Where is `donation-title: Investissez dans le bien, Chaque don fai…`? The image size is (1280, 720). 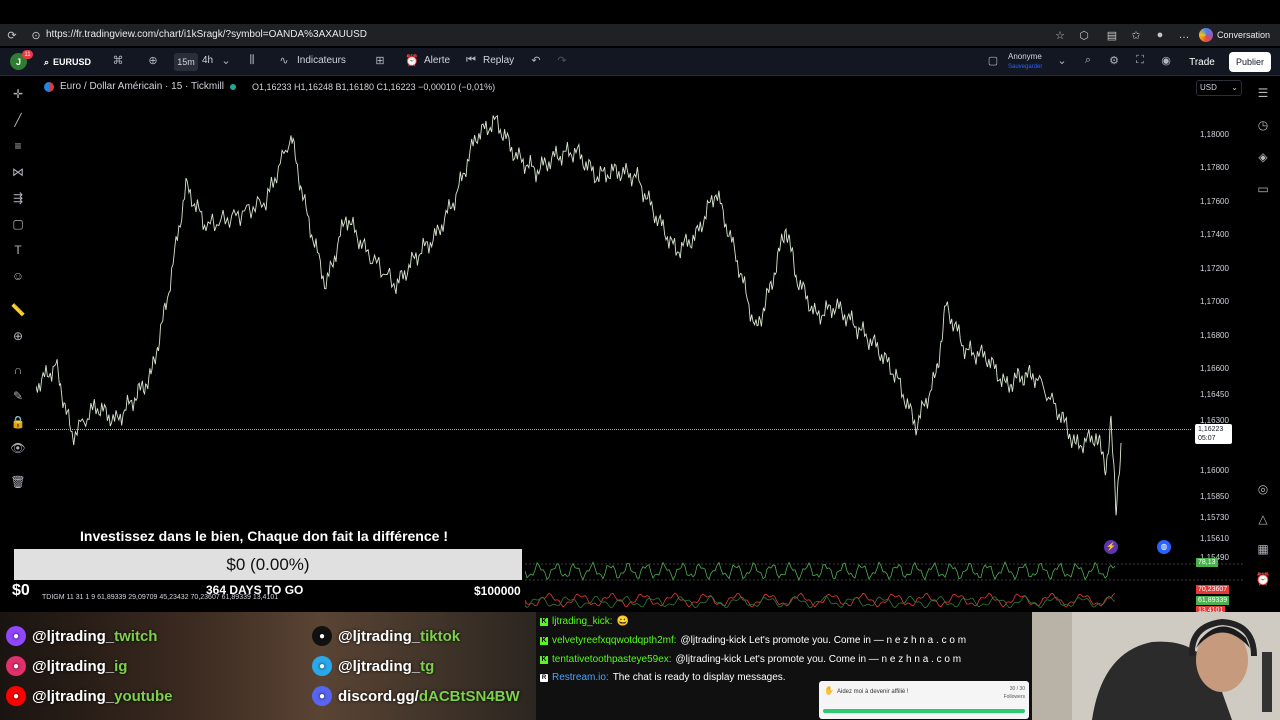 donation-title: Investissez dans le bien, Chaque don fai… is located at coordinates (264, 536).